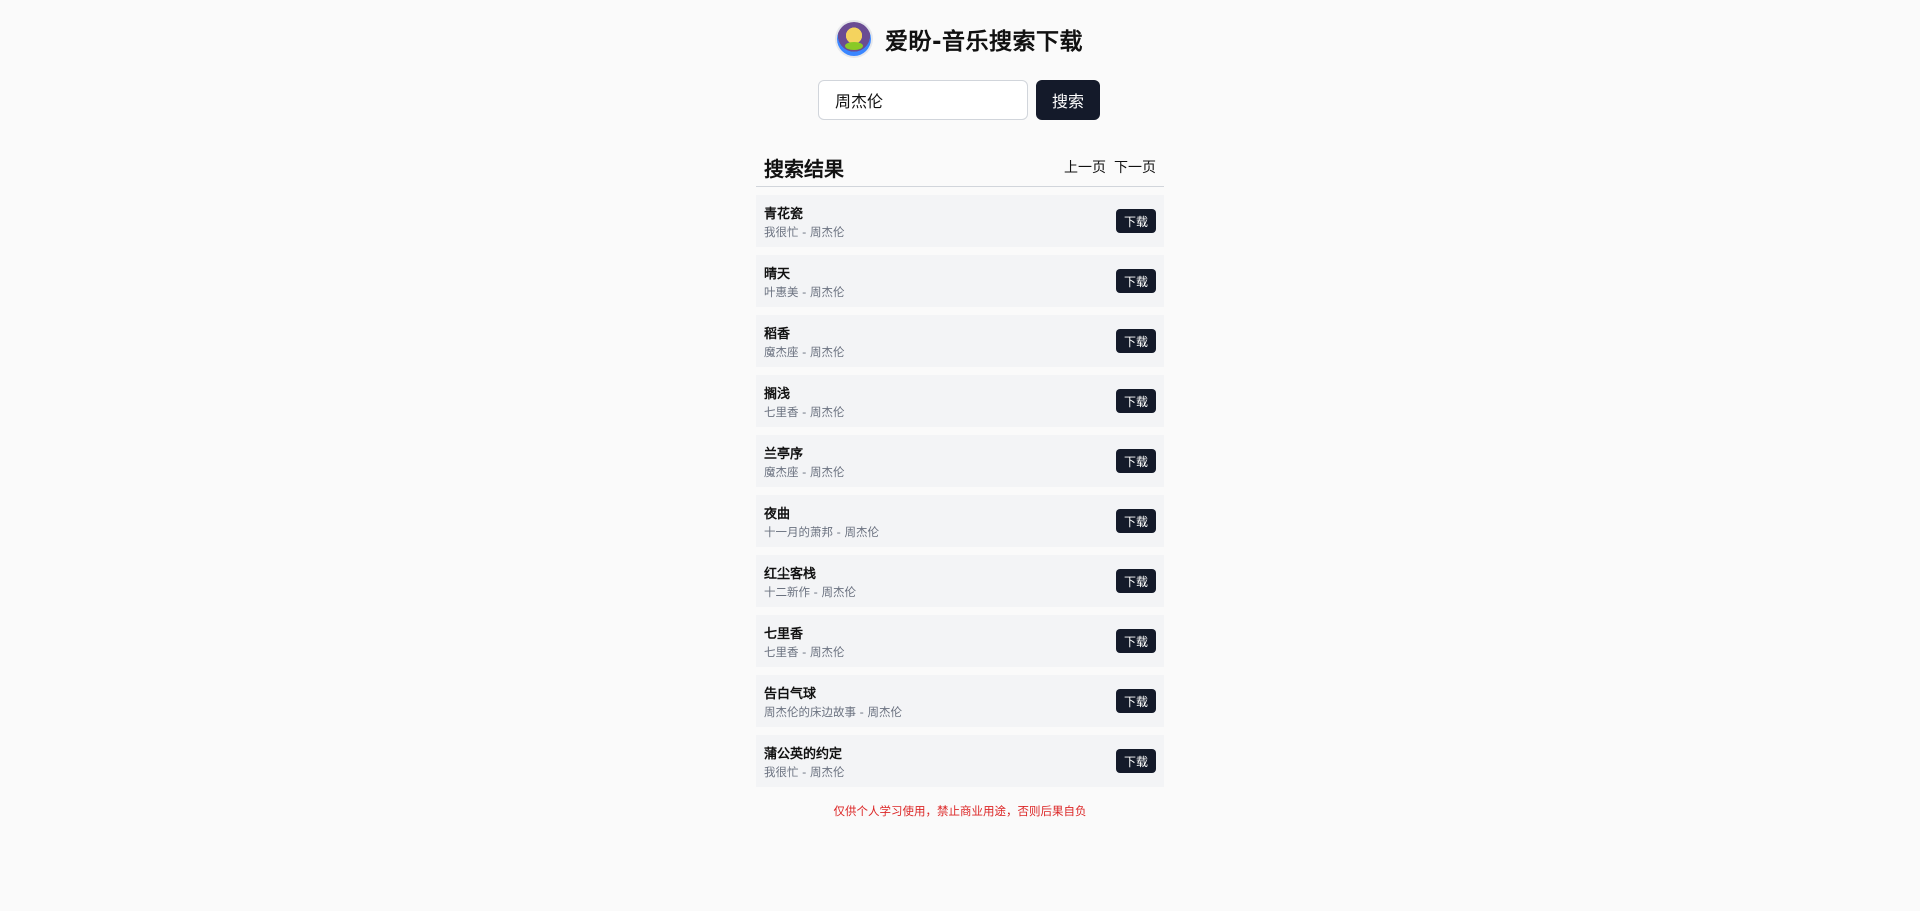 The height and width of the screenshot is (911, 1920). I want to click on song-title: 青花瓷, so click(784, 214).